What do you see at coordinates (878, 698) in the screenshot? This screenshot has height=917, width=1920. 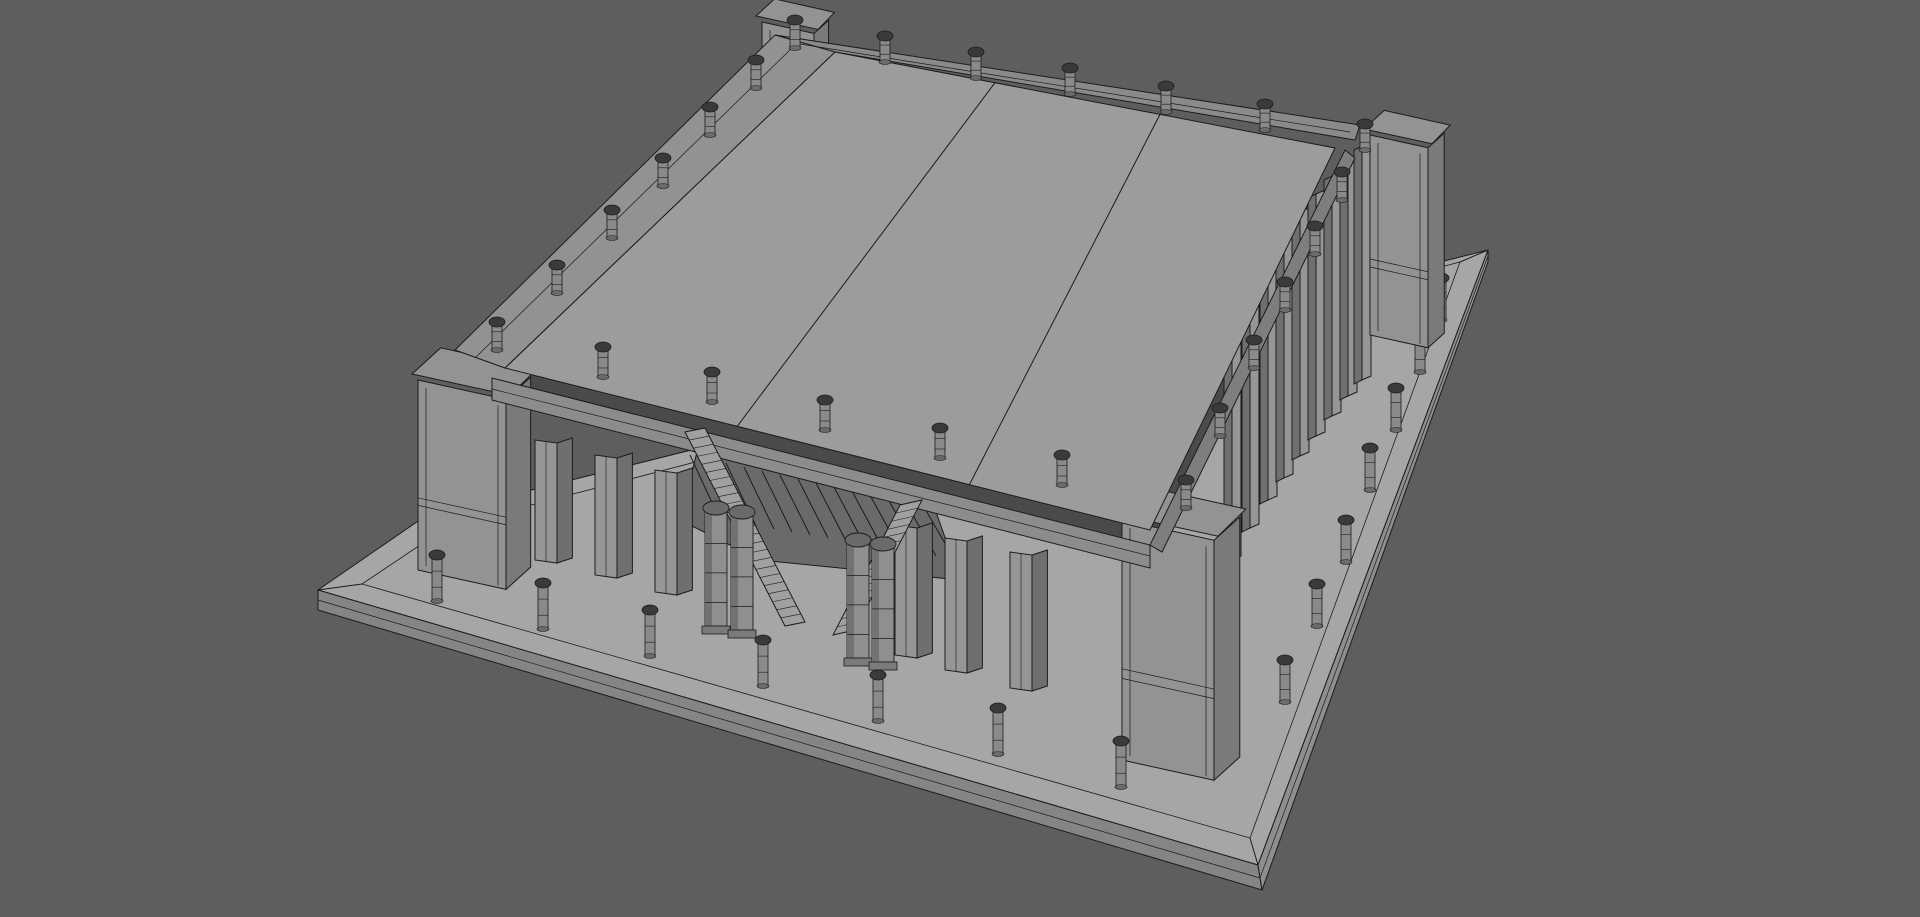 I see `ground-post-front-5-shaft` at bounding box center [878, 698].